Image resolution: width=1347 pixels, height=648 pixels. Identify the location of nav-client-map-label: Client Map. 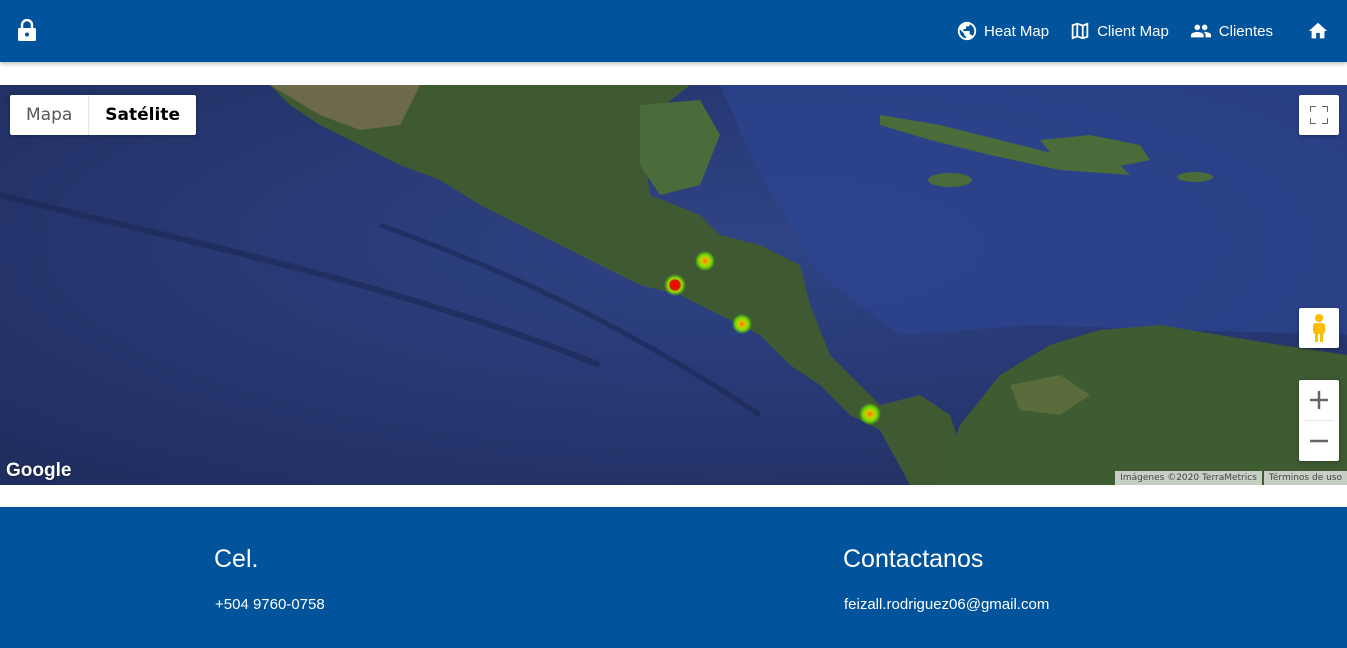
(1133, 31).